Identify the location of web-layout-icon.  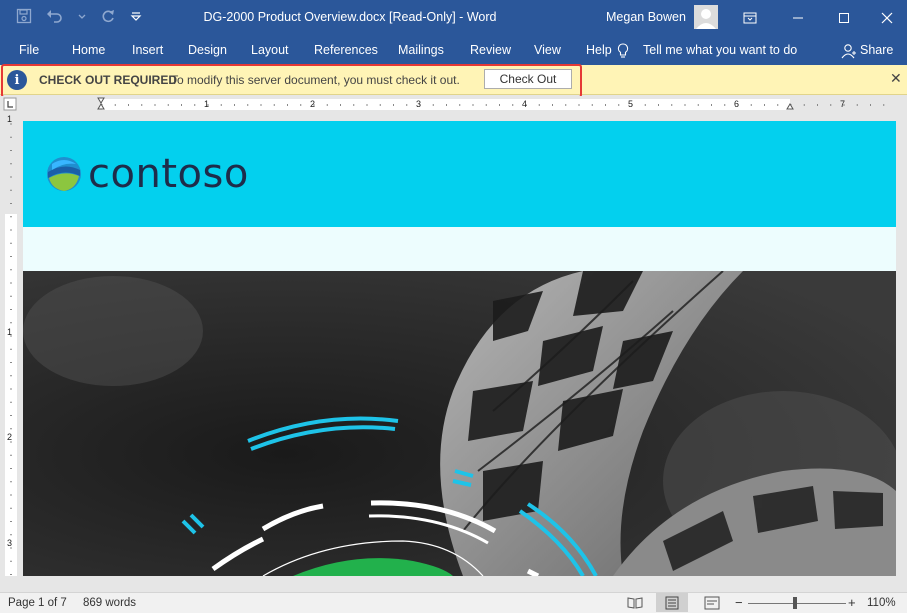
(712, 604).